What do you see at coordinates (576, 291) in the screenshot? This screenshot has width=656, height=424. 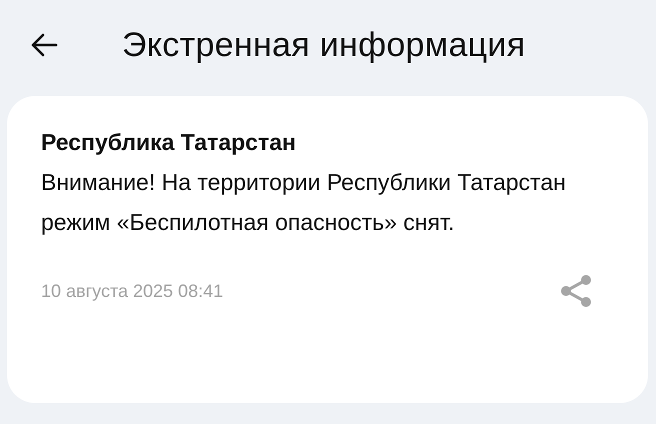 I see `share-icon` at bounding box center [576, 291].